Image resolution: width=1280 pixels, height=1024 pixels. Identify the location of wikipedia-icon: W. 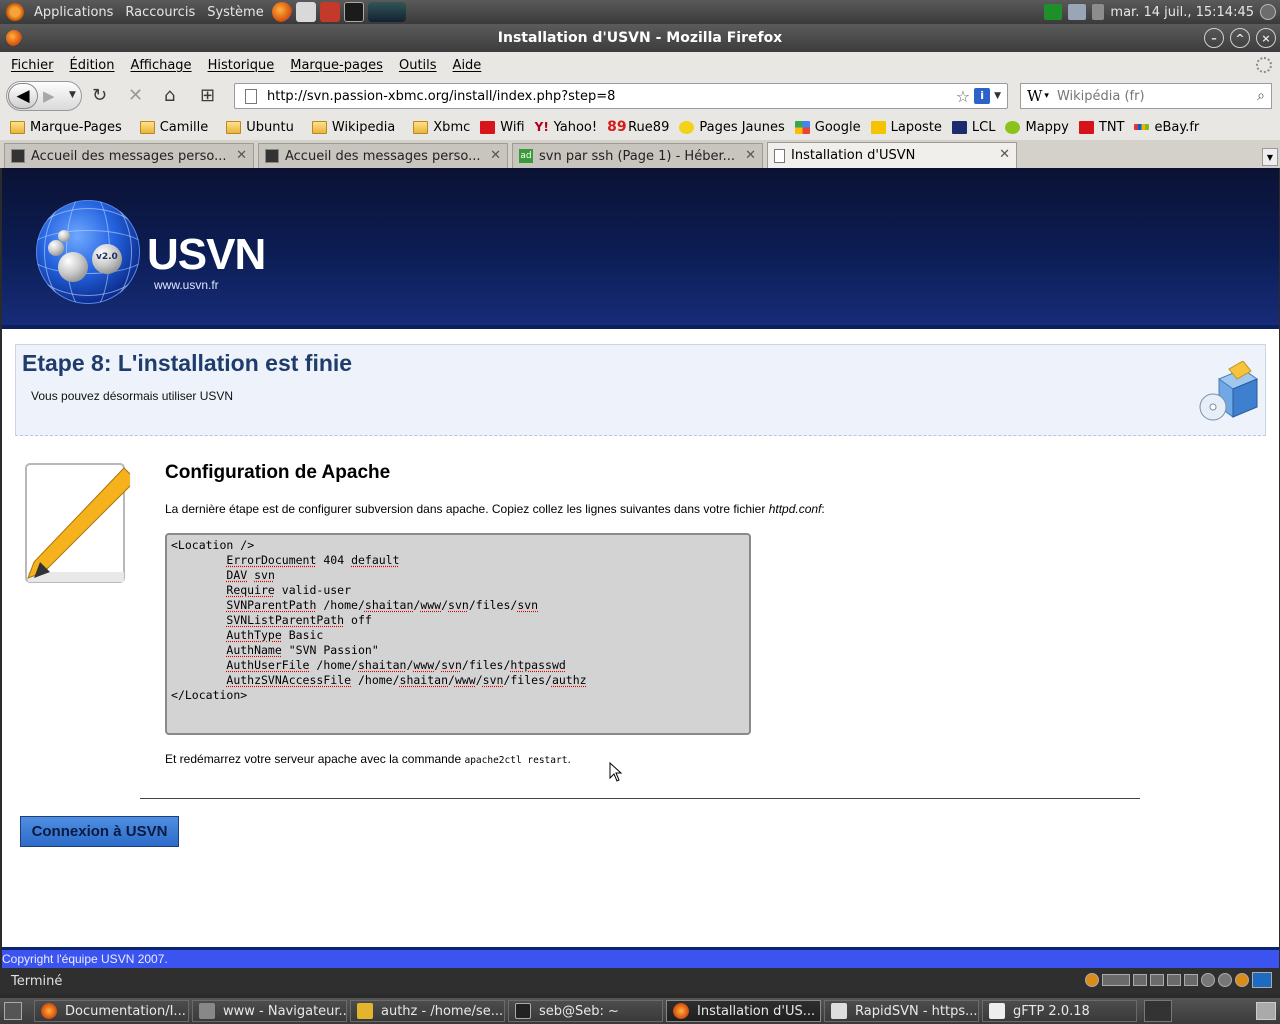
(1034, 96).